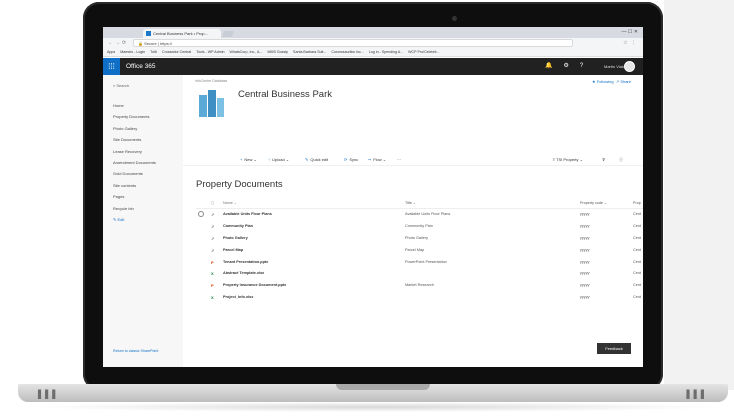 This screenshot has width=734, height=418. What do you see at coordinates (298, 239) in the screenshot?
I see `file-name: Photo Gallery` at bounding box center [298, 239].